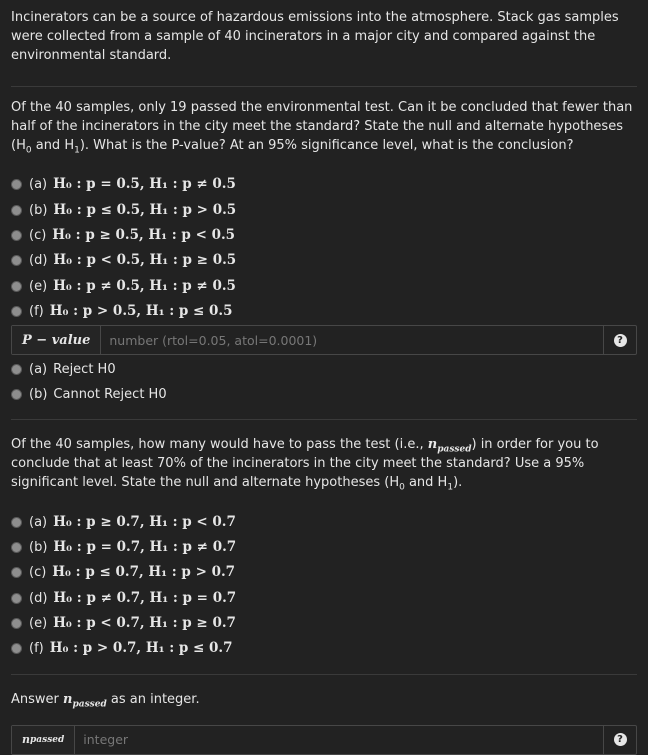 This screenshot has height=755, width=648. I want to click on radio-option-e: (e) H₀ : p ≠ 0.5, H₁ : p ≠ 0.5, so click(324, 286).